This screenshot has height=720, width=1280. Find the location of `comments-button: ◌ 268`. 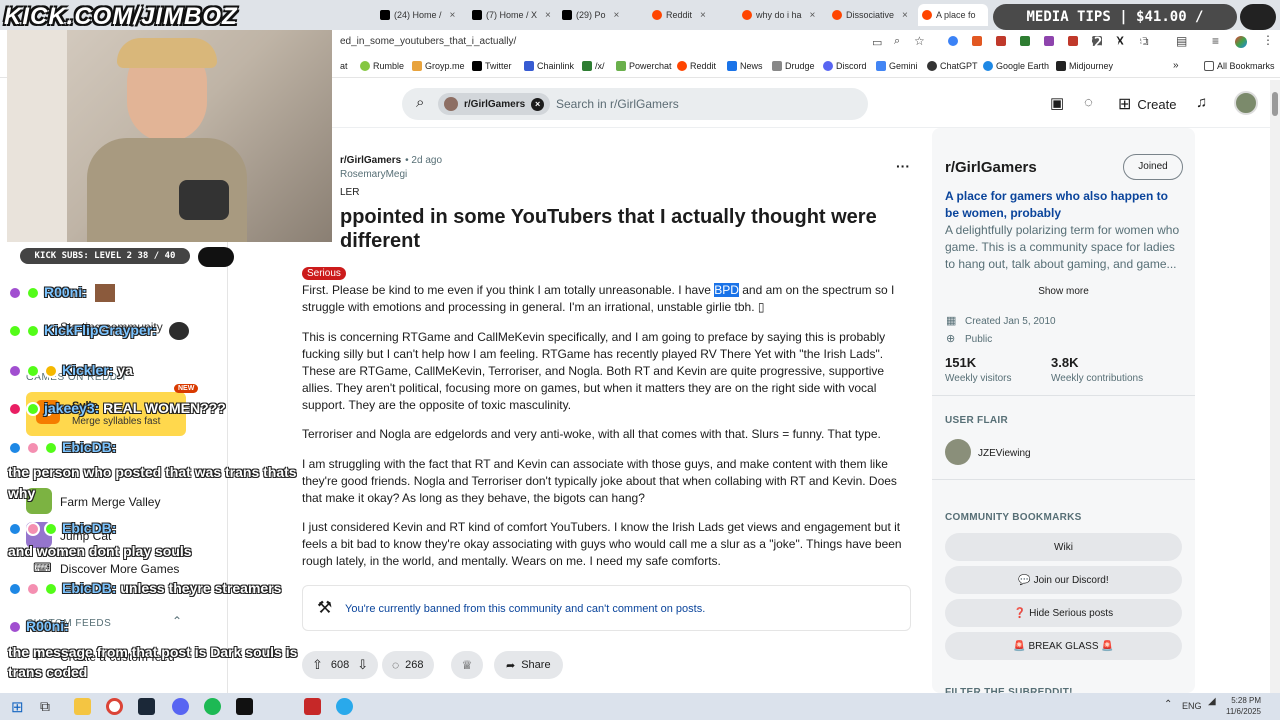

comments-button: ◌ 268 is located at coordinates (408, 665).